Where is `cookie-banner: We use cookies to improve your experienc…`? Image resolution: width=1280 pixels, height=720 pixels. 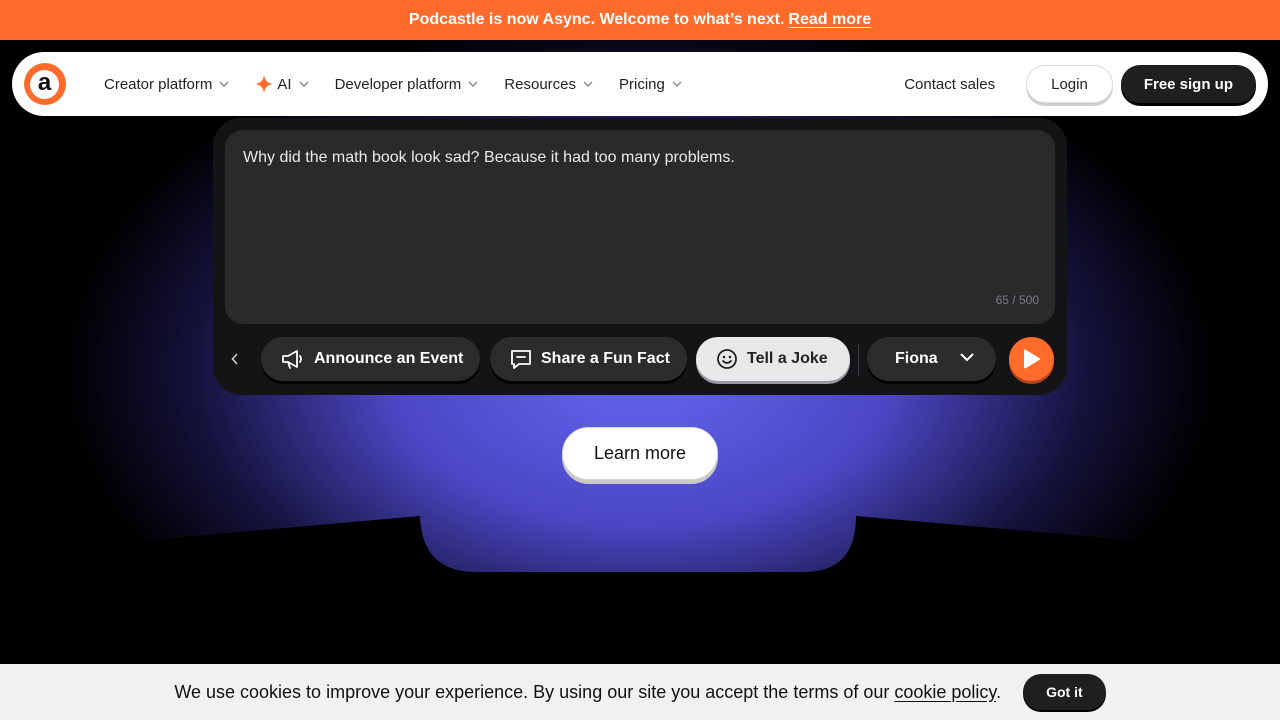 cookie-banner: We use cookies to improve your experienc… is located at coordinates (640, 692).